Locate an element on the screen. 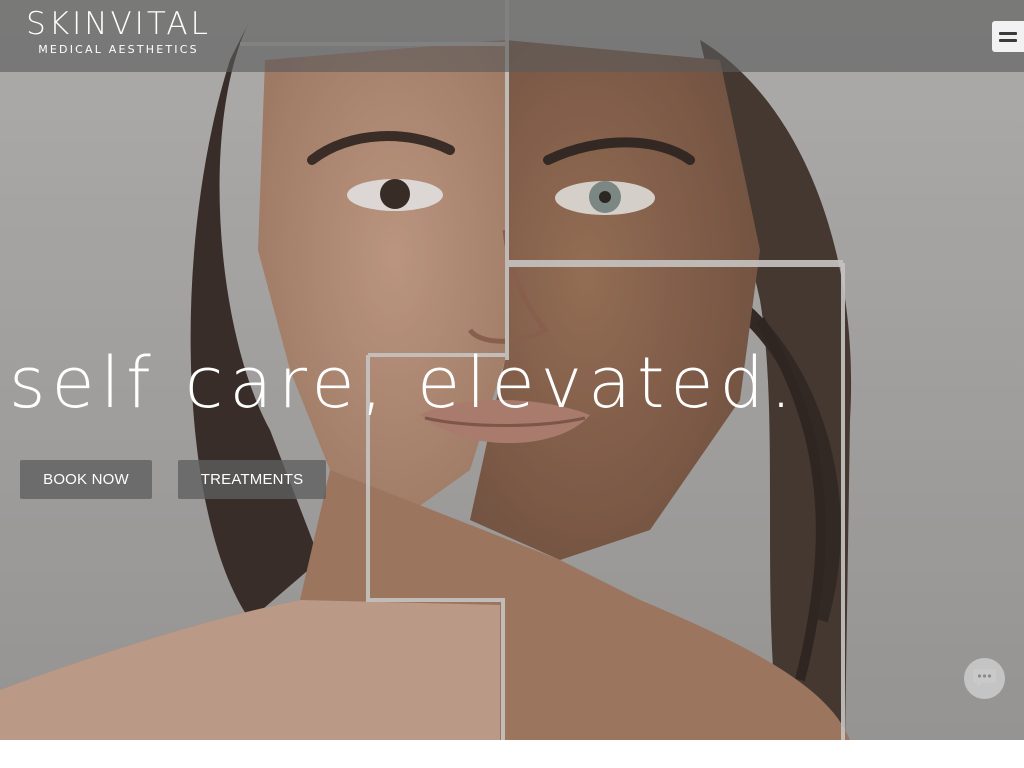  brand-name: SKINVITAL is located at coordinates (118, 24).